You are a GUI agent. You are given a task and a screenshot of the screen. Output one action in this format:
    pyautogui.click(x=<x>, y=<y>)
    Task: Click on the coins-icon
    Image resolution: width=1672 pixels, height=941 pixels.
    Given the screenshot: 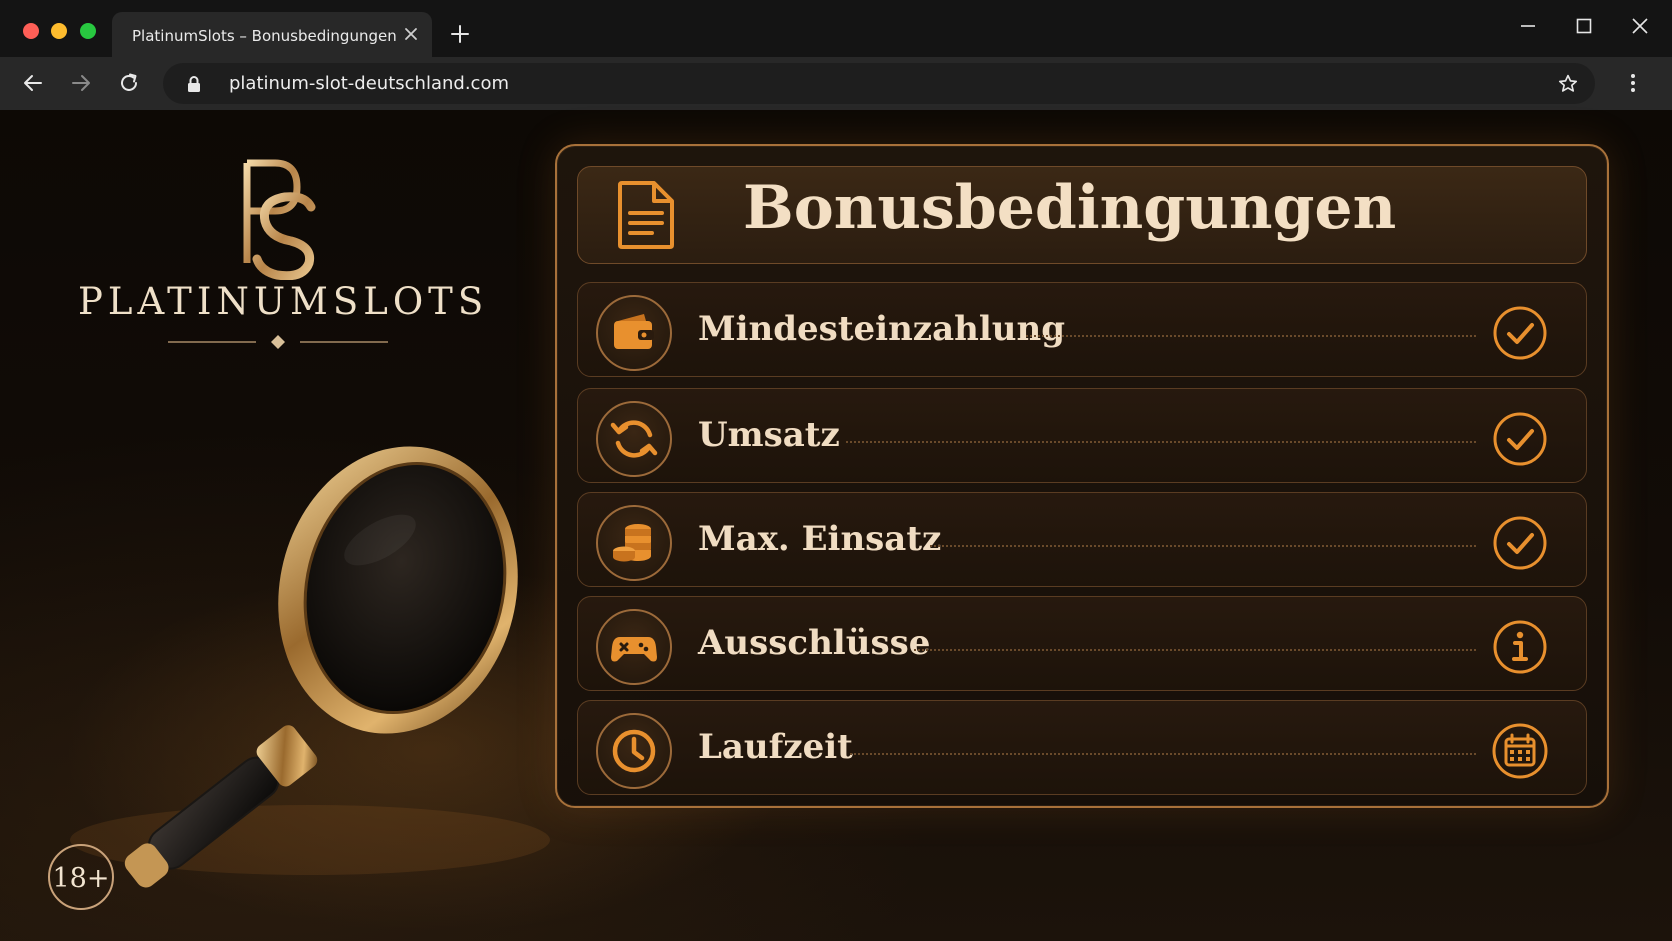 What is the action you would take?
    pyautogui.click(x=632, y=543)
    